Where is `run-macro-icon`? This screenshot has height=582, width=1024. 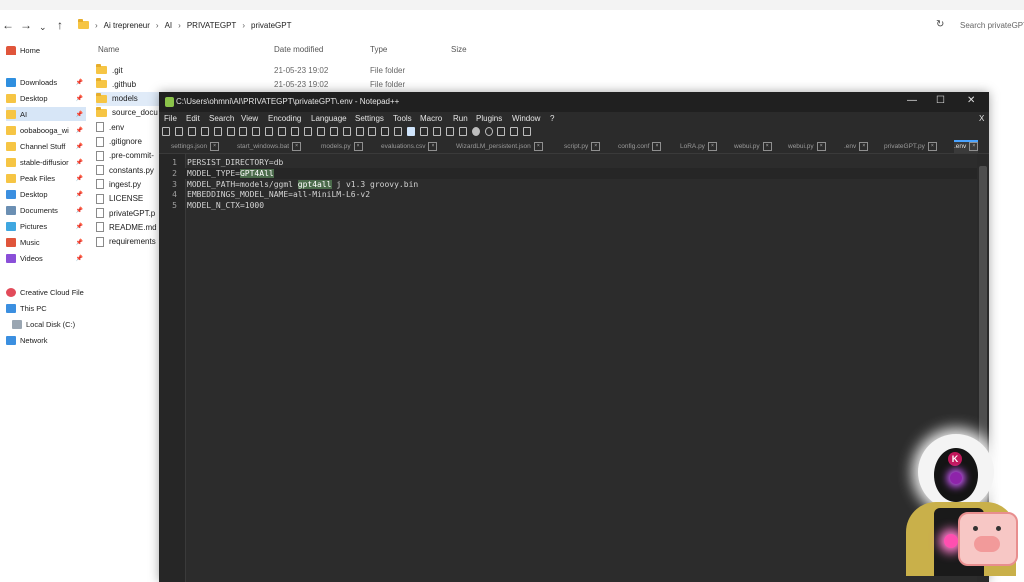 run-macro-icon is located at coordinates (514, 131).